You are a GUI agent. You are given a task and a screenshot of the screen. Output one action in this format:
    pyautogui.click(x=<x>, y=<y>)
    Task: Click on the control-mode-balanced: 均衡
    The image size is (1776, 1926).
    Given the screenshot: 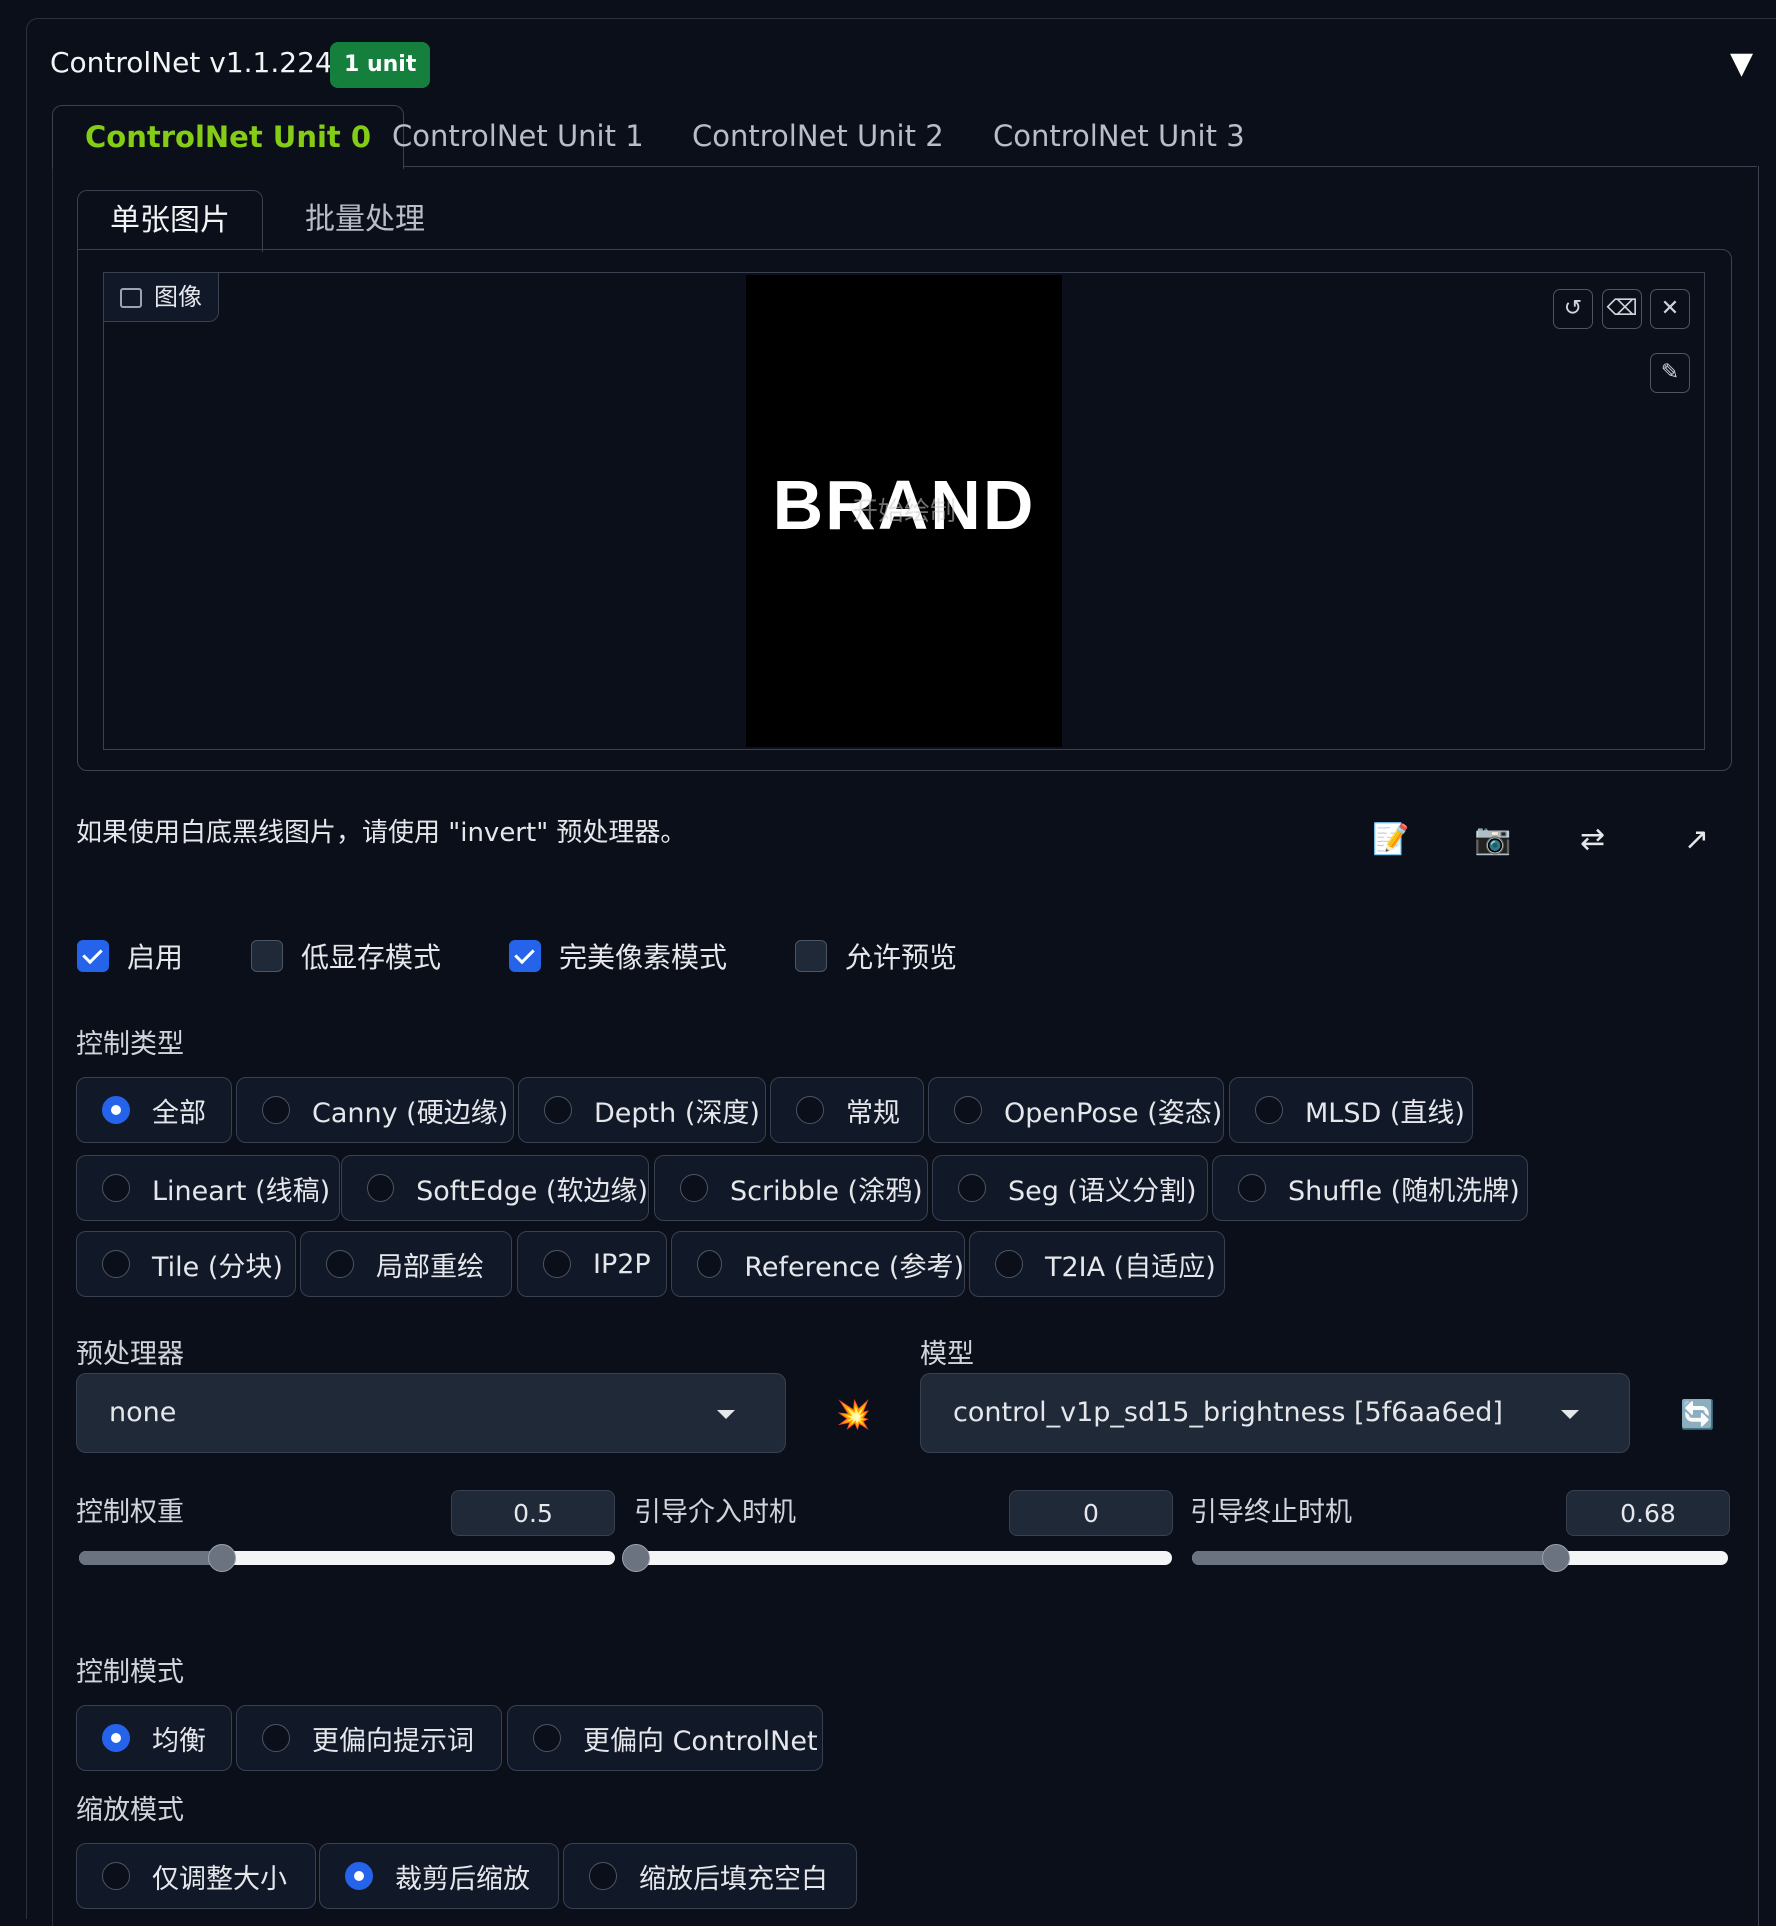 What is the action you would take?
    pyautogui.click(x=154, y=1738)
    